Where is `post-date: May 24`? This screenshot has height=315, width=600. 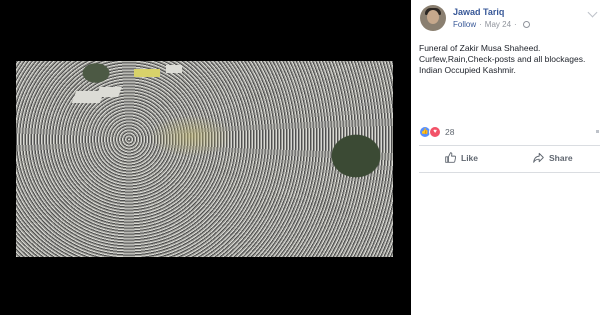
post-date: May 24 is located at coordinates (498, 24).